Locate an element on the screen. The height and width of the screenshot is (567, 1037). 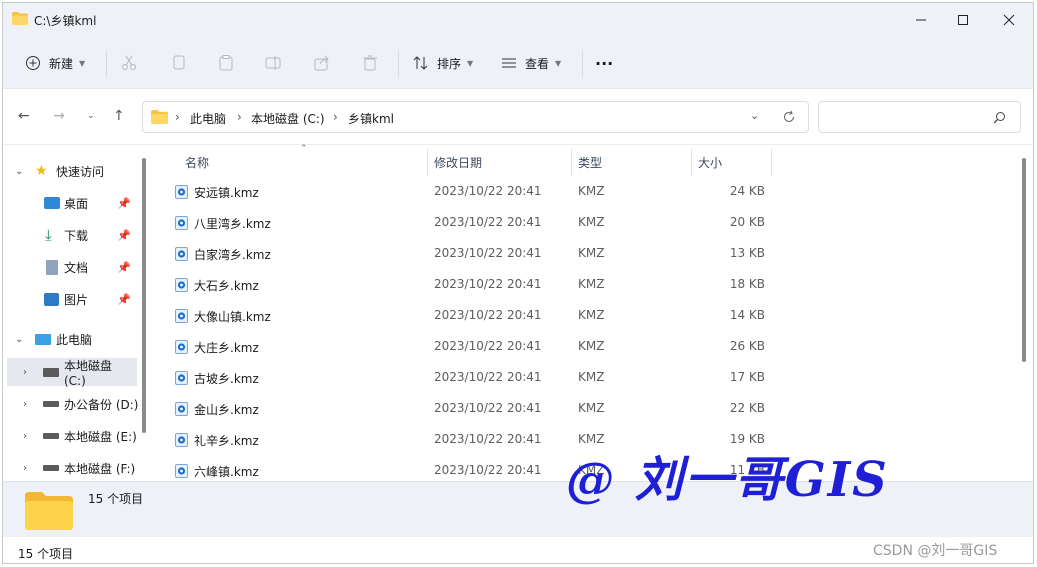
column-name: 名称 is located at coordinates (197, 162).